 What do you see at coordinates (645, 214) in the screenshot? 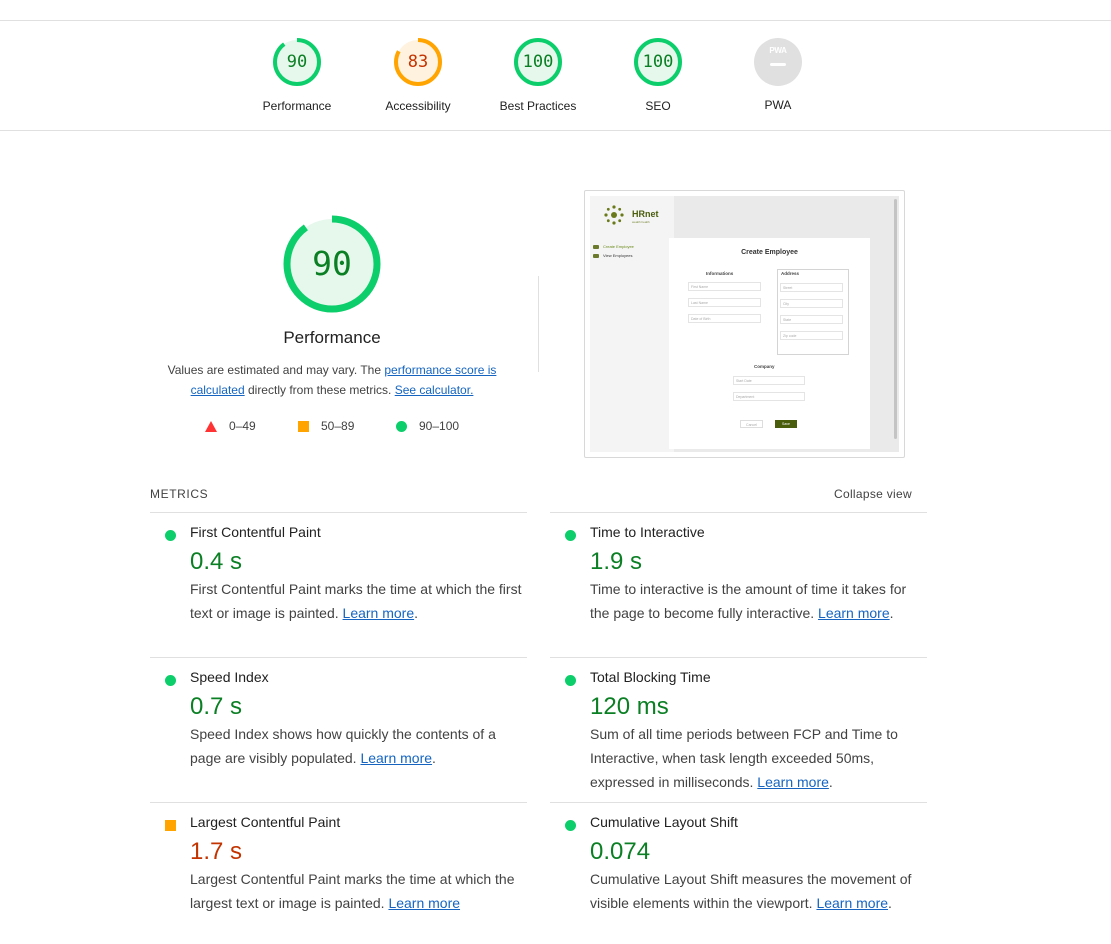
I see `screenshot-logo-text: HRnet` at bounding box center [645, 214].